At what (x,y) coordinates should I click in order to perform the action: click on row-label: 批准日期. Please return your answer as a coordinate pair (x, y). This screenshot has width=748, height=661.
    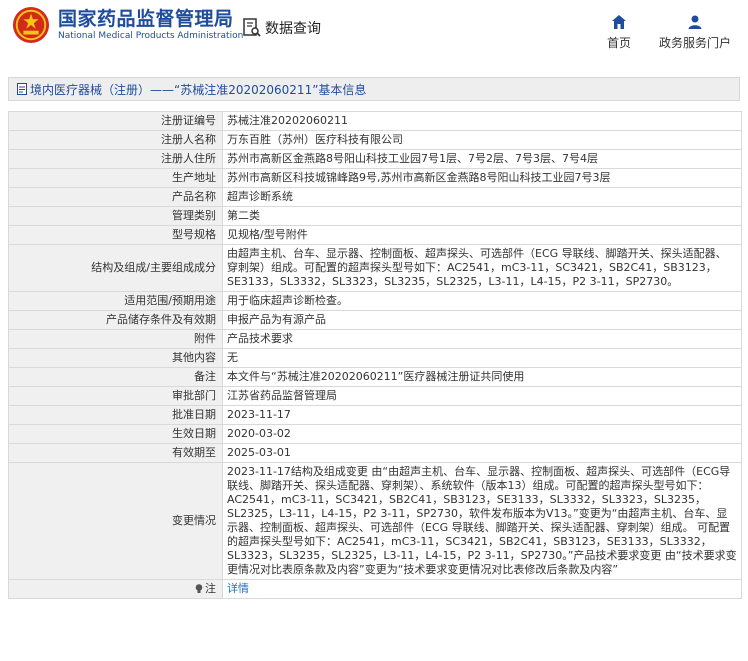
    Looking at the image, I should click on (115, 415).